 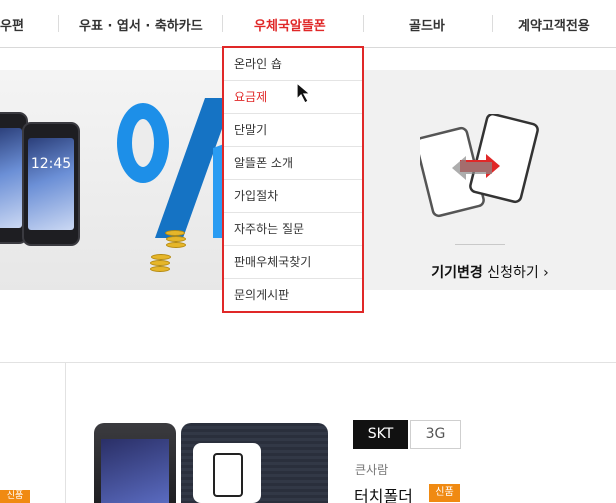 What do you see at coordinates (65, 433) in the screenshot?
I see `column-divider` at bounding box center [65, 433].